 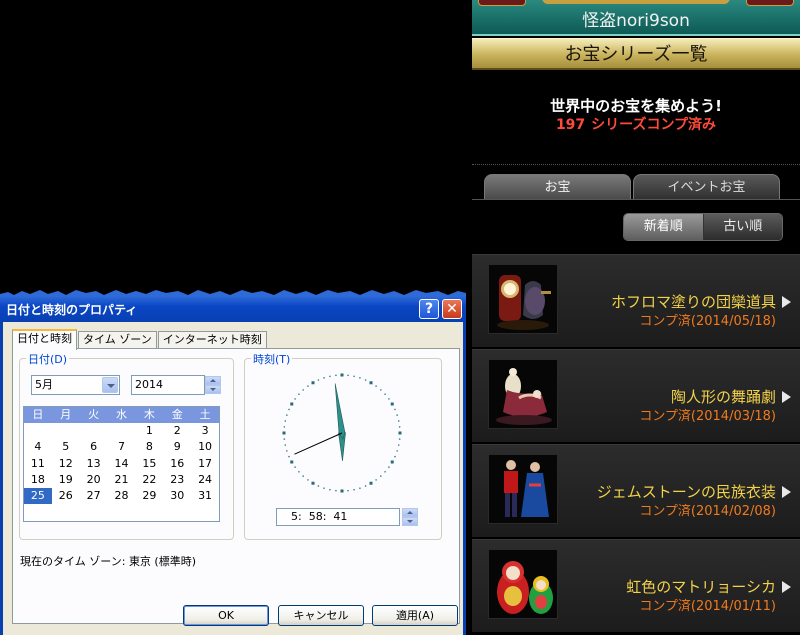 What do you see at coordinates (636, 125) in the screenshot?
I see `complete-count-line: 197 シリーズコンプ済み` at bounding box center [636, 125].